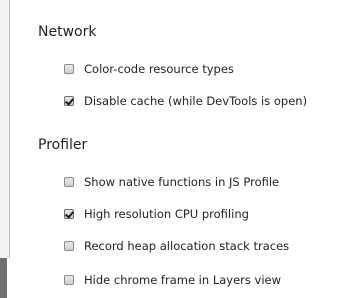  I want to click on option-disable-cache: Disable cache (while DevTools is open), so click(185, 101).